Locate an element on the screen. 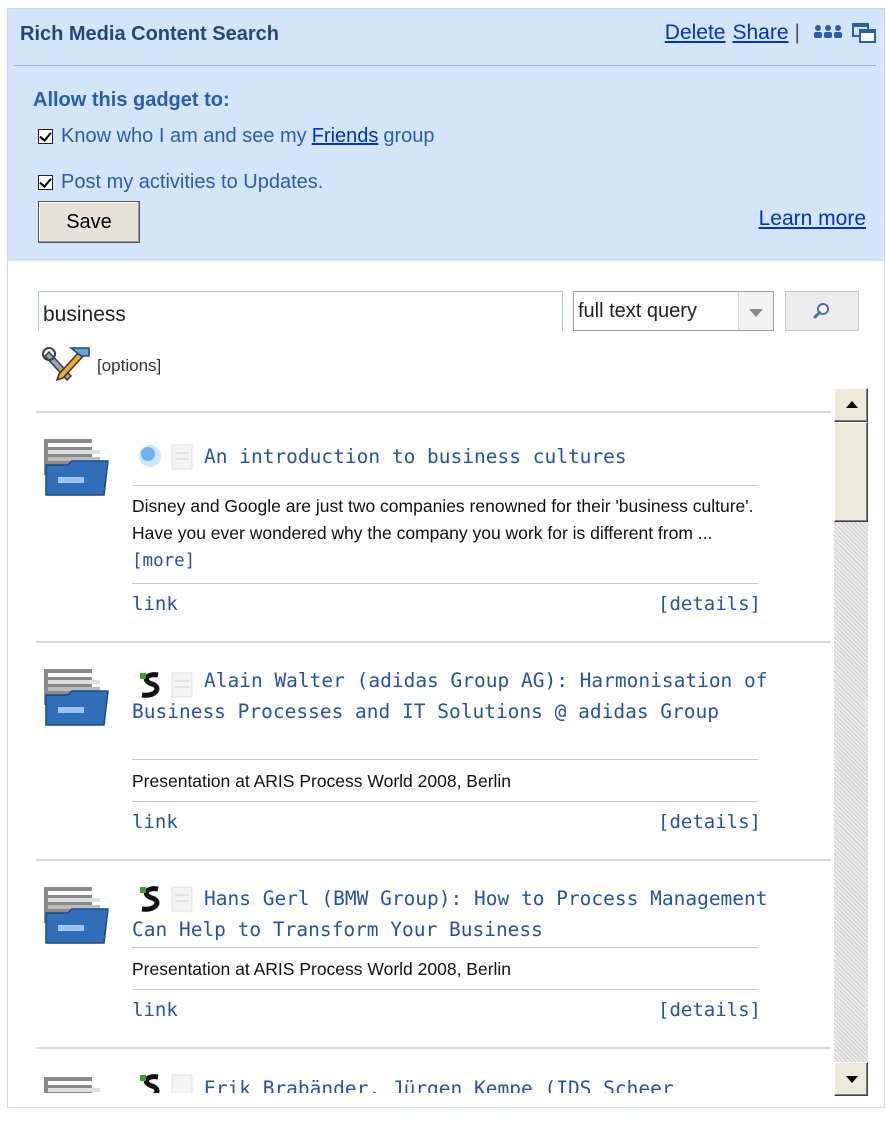 Image resolution: width=887 pixels, height=1122 pixels. query-mode-value: full text query is located at coordinates (637, 311).